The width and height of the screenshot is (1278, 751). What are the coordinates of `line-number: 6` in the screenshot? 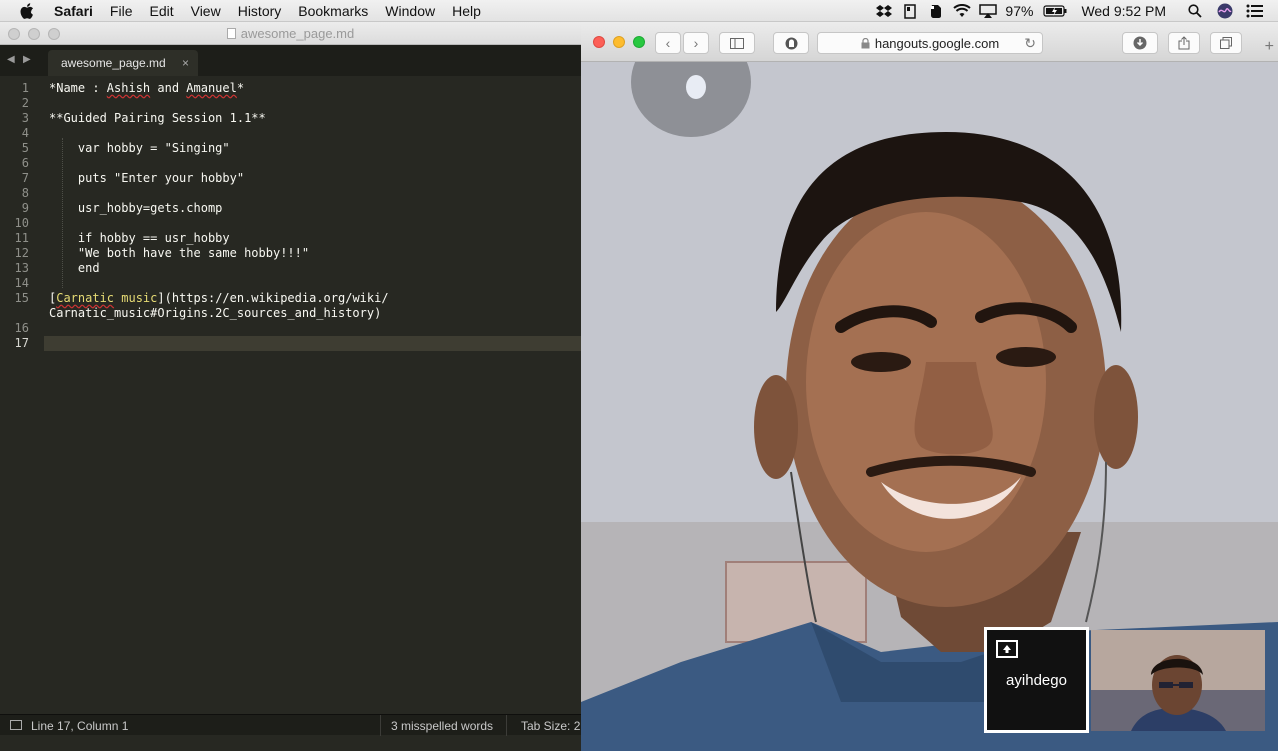 It's located at (25, 163).